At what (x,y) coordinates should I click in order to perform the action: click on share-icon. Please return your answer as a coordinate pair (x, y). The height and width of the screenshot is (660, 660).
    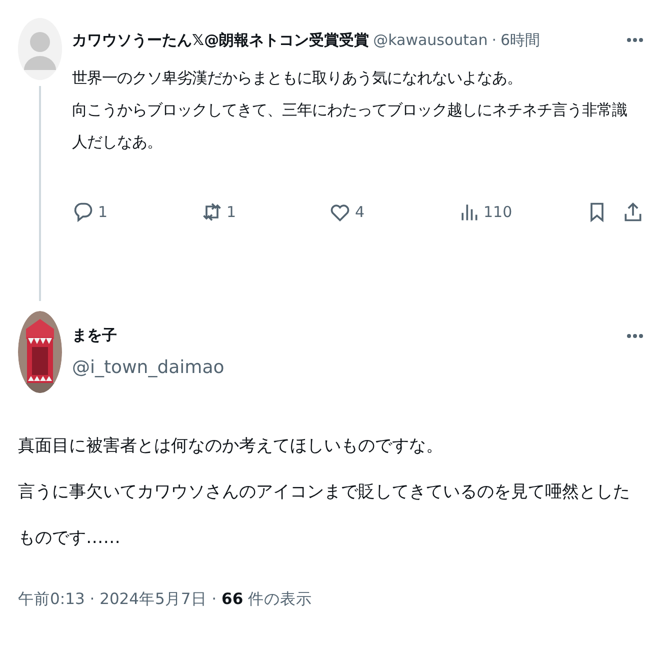
    Looking at the image, I should click on (633, 212).